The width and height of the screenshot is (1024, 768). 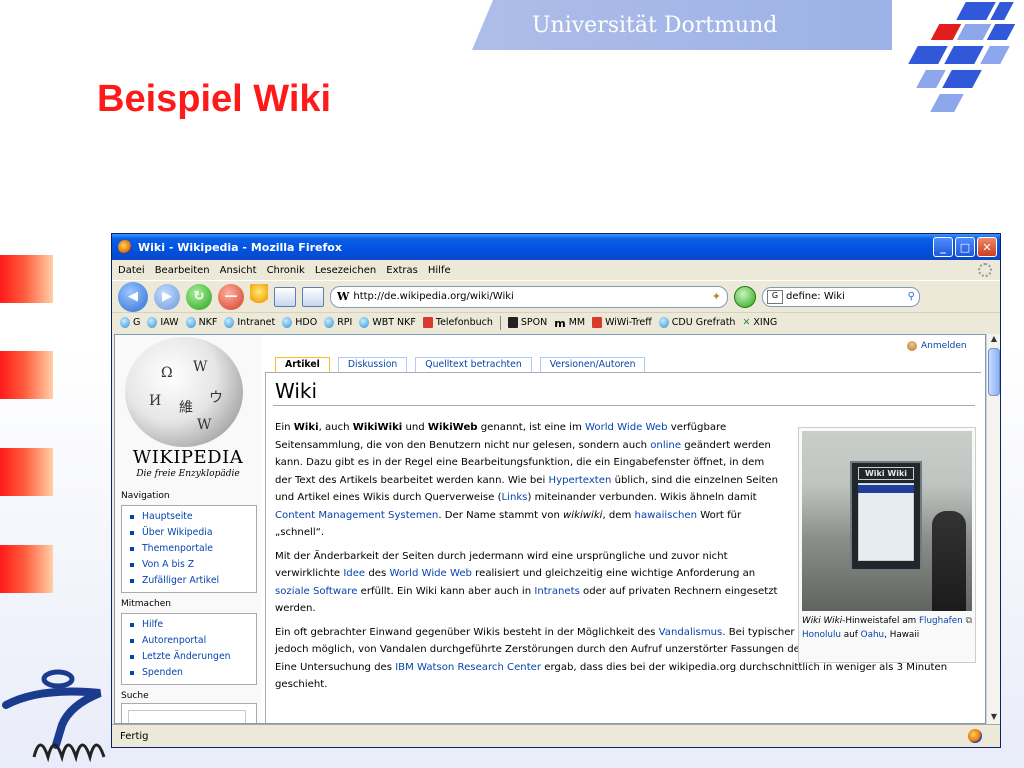 What do you see at coordinates (188, 457) in the screenshot?
I see `wikipedia-wordmark: WIKIPEDIA` at bounding box center [188, 457].